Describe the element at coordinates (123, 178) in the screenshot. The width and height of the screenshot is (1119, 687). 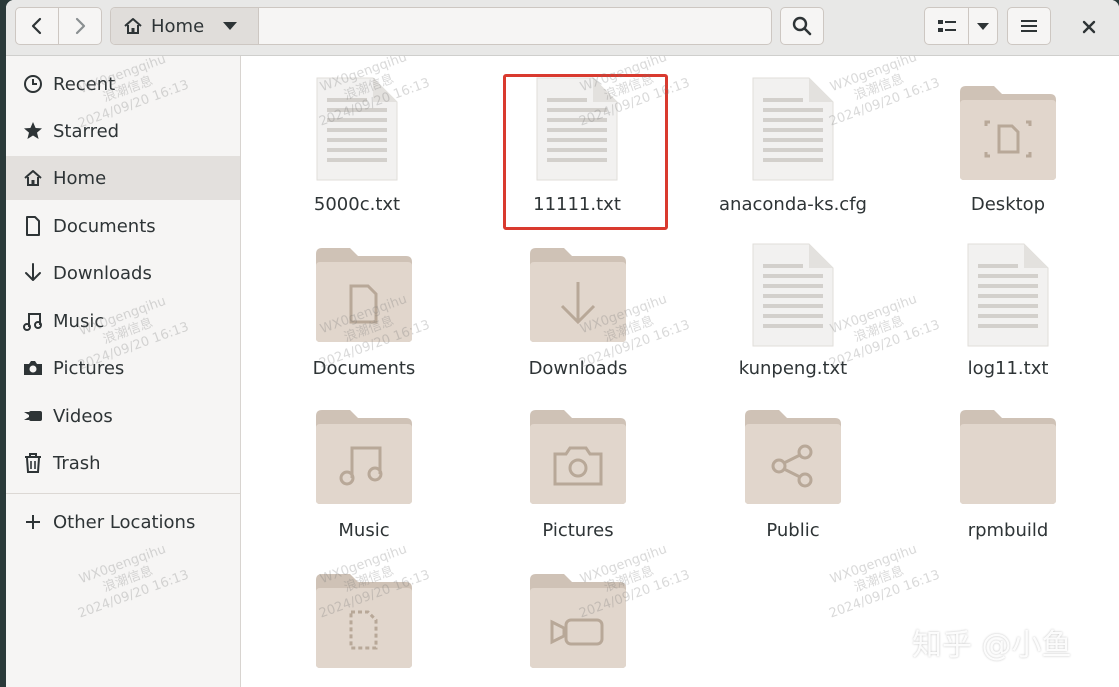
I see `sidebar-item-home: Home` at that location.